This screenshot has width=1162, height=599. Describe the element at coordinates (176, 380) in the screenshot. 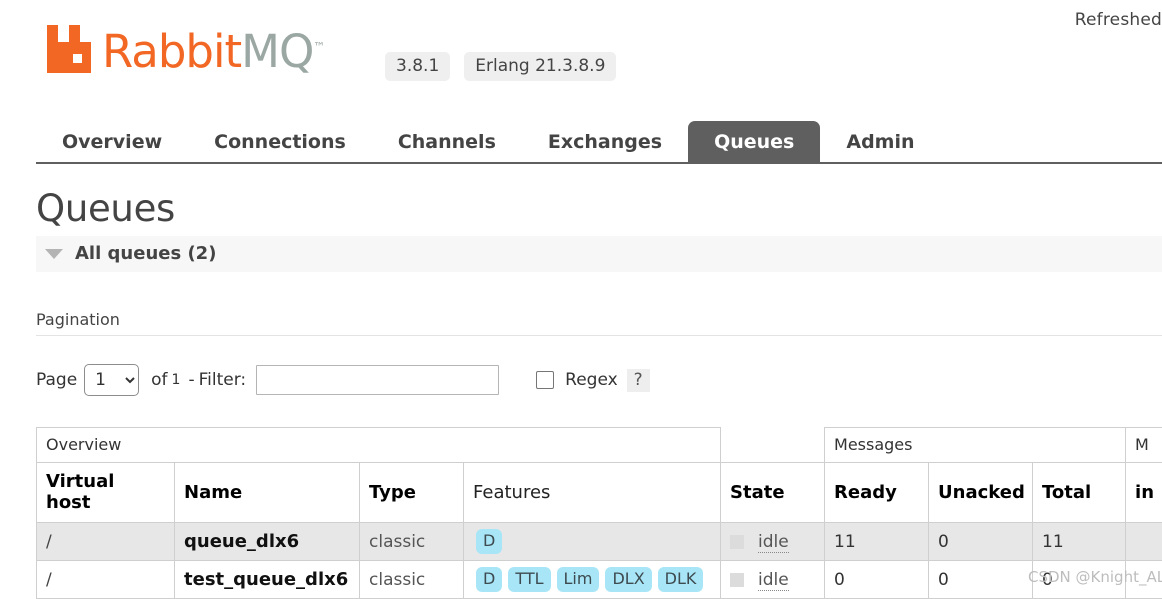

I see `total-pages: 1` at that location.